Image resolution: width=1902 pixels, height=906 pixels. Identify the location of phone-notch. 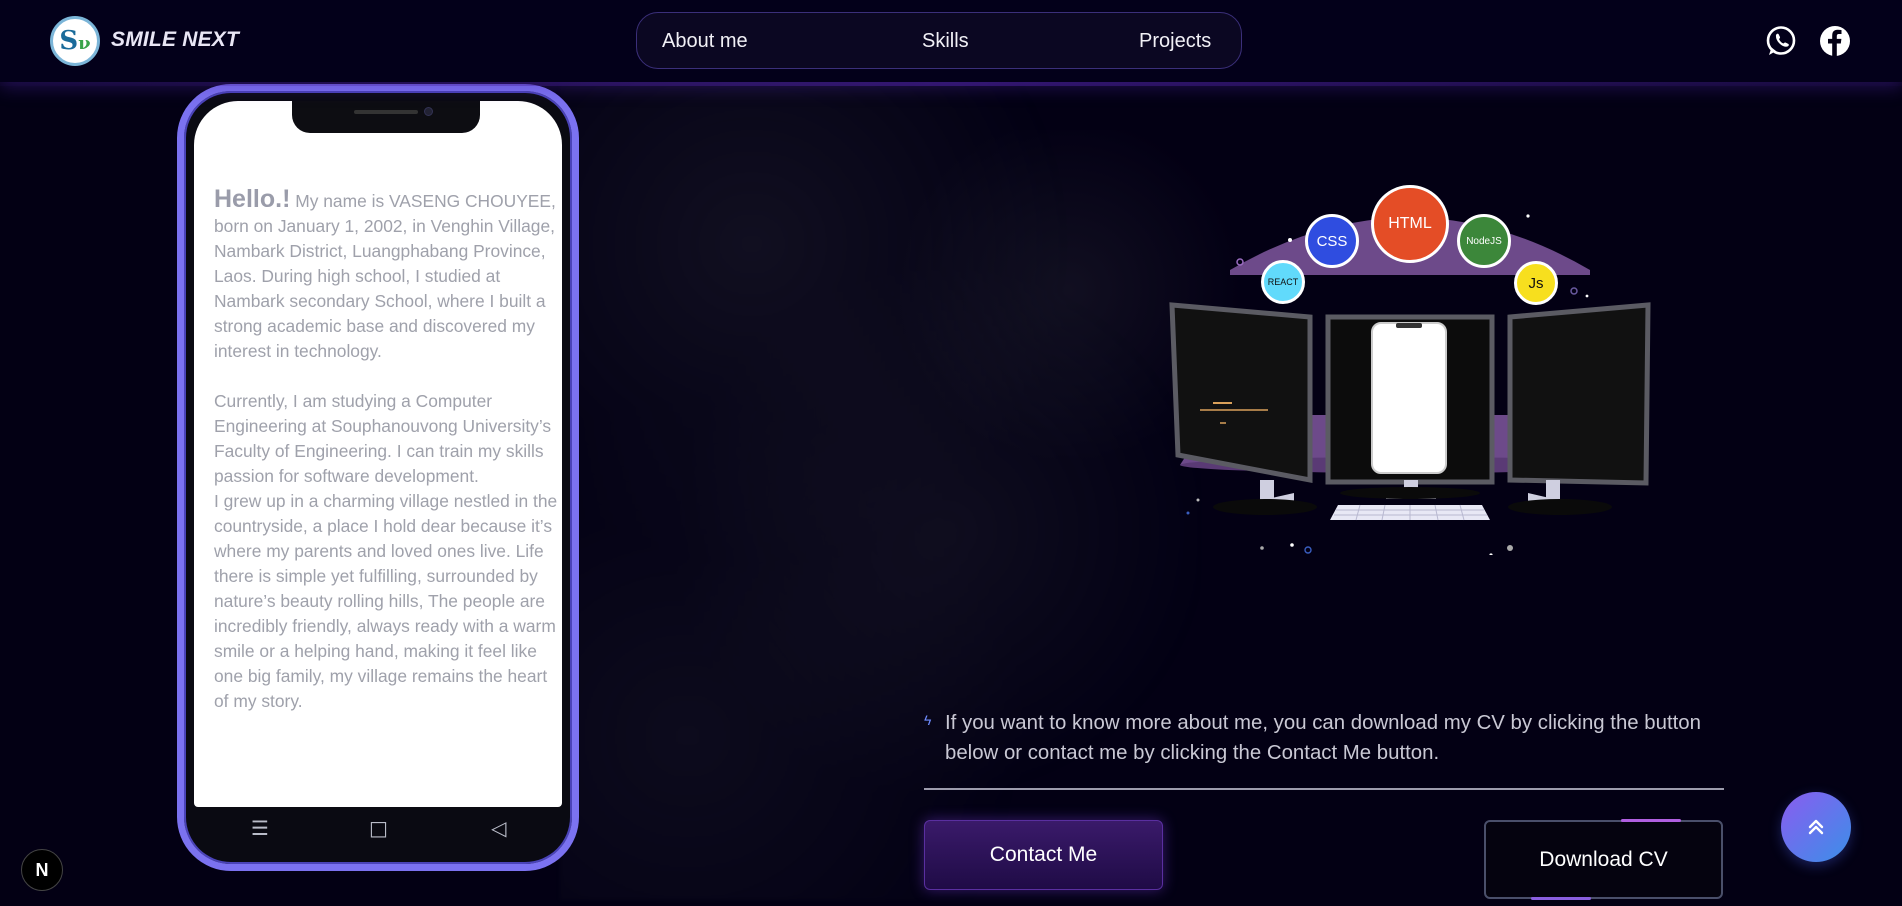
(386, 117).